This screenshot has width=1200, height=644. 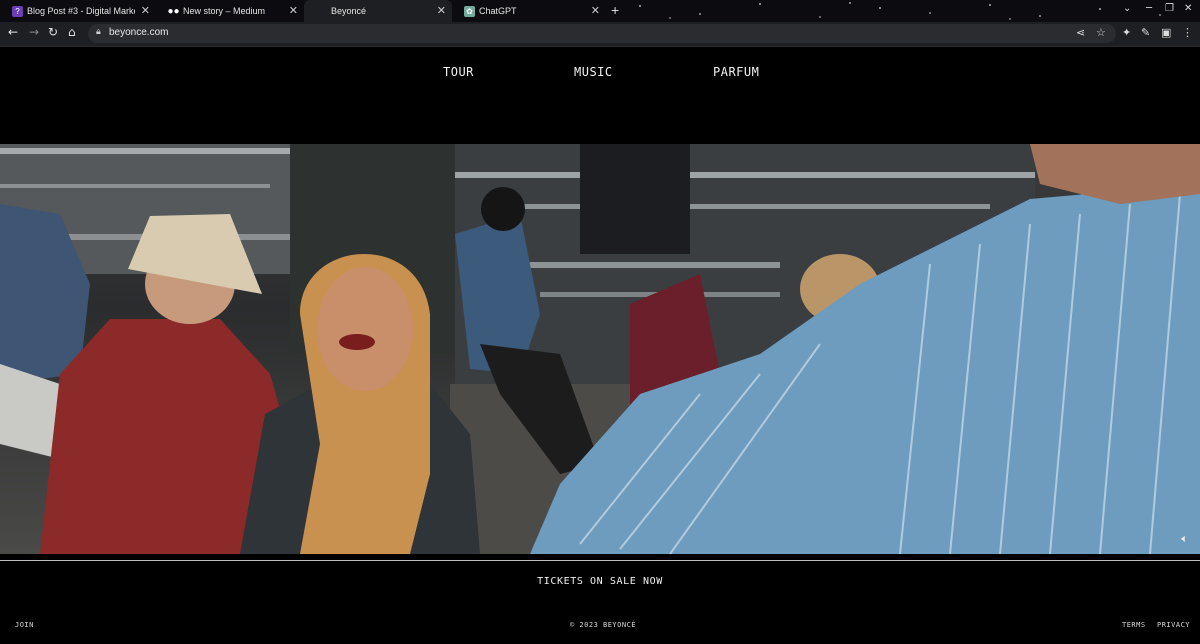 What do you see at coordinates (34, 32) in the screenshot?
I see `forward-arrow-icon: →` at bounding box center [34, 32].